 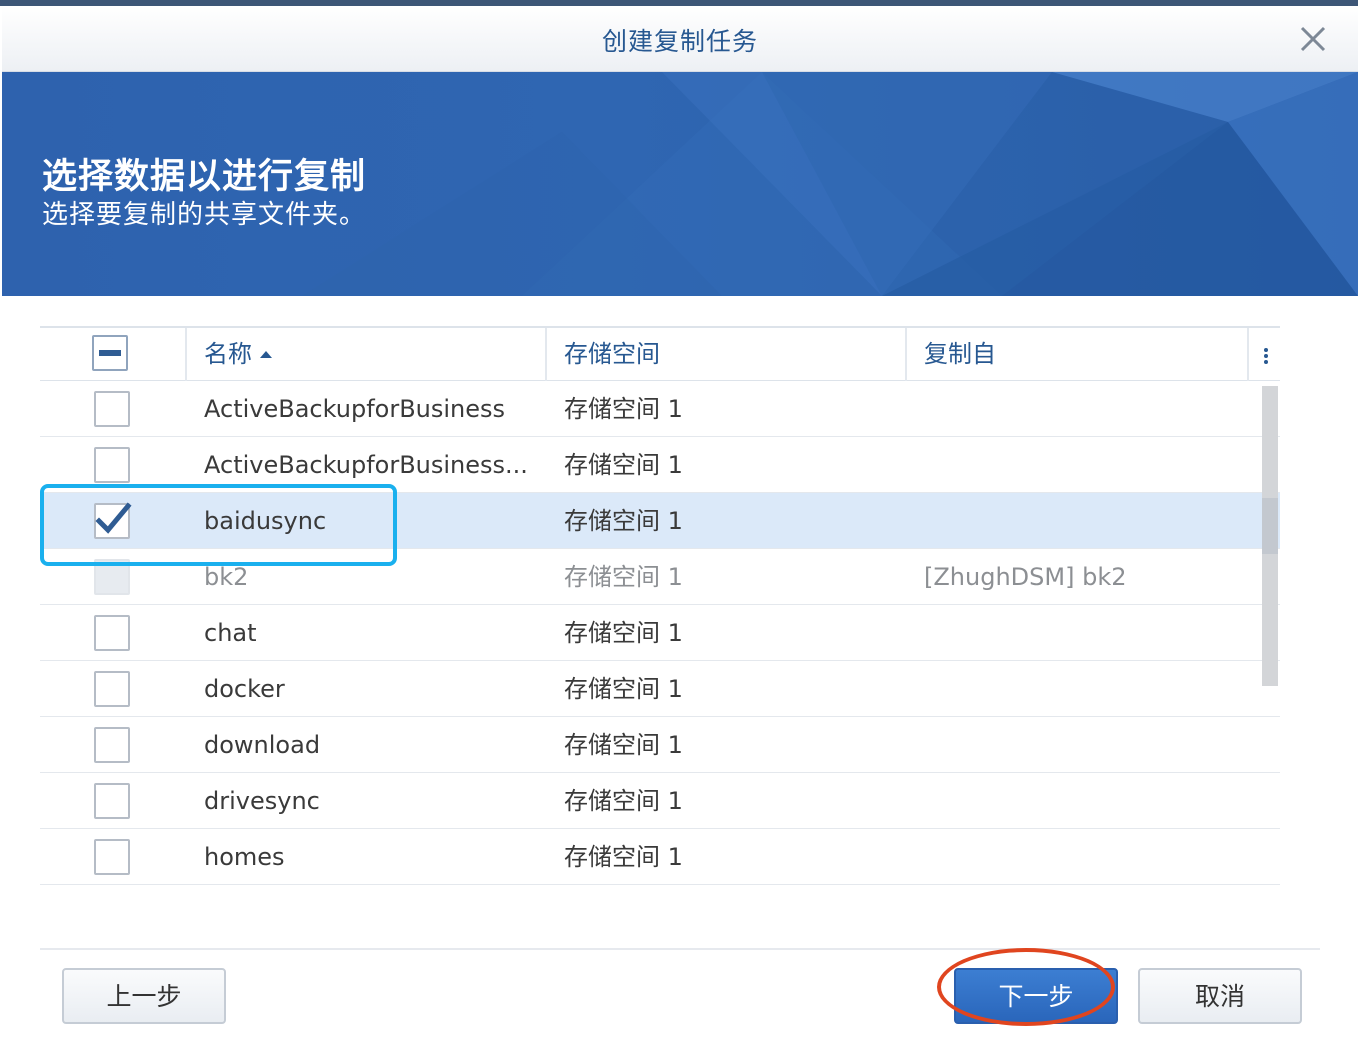 I want to click on row-name: download, so click(x=262, y=745).